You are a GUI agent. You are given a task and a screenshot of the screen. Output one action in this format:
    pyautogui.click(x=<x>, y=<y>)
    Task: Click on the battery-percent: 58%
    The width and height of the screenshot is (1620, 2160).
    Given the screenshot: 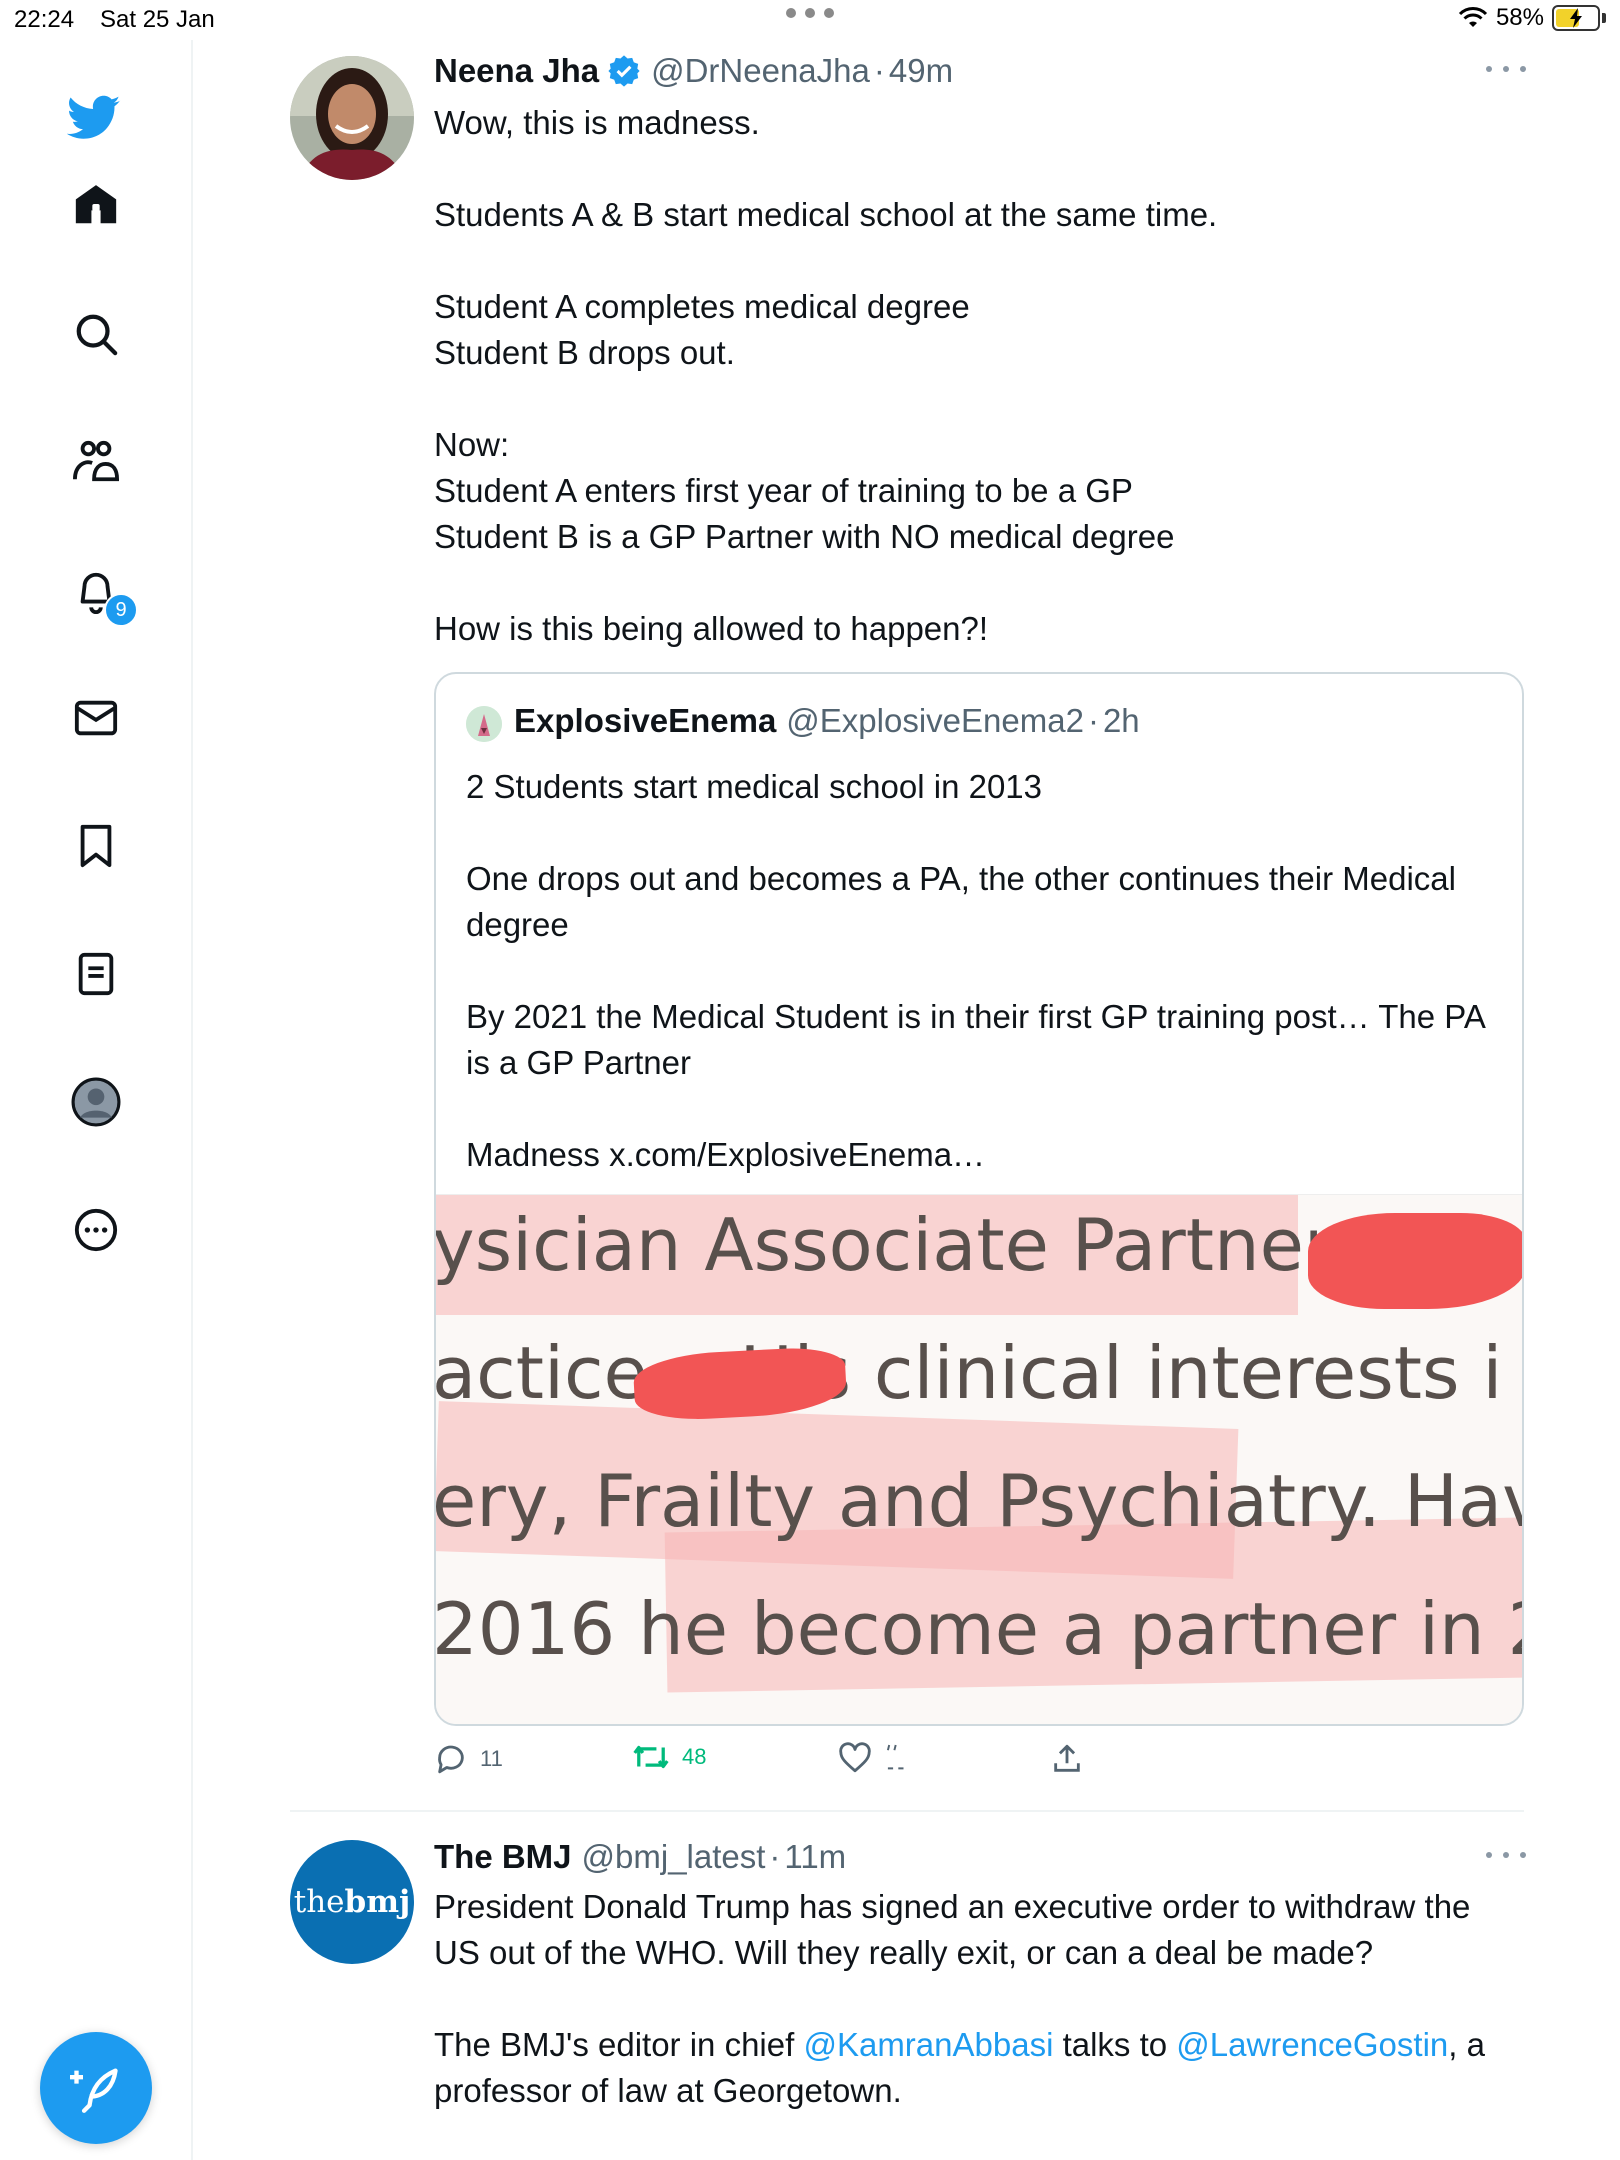 What is the action you would take?
    pyautogui.click(x=1519, y=17)
    